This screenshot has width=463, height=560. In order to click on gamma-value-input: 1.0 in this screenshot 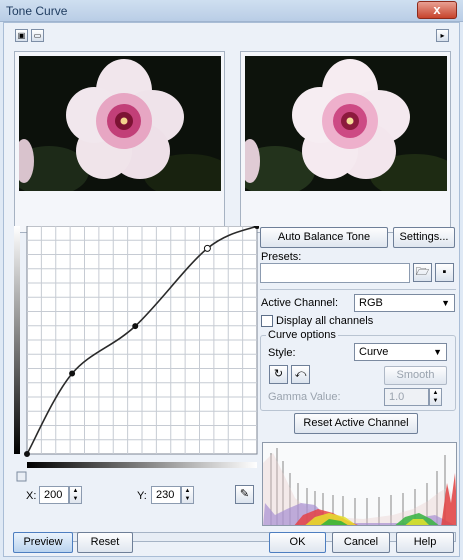, I will do `click(406, 397)`.